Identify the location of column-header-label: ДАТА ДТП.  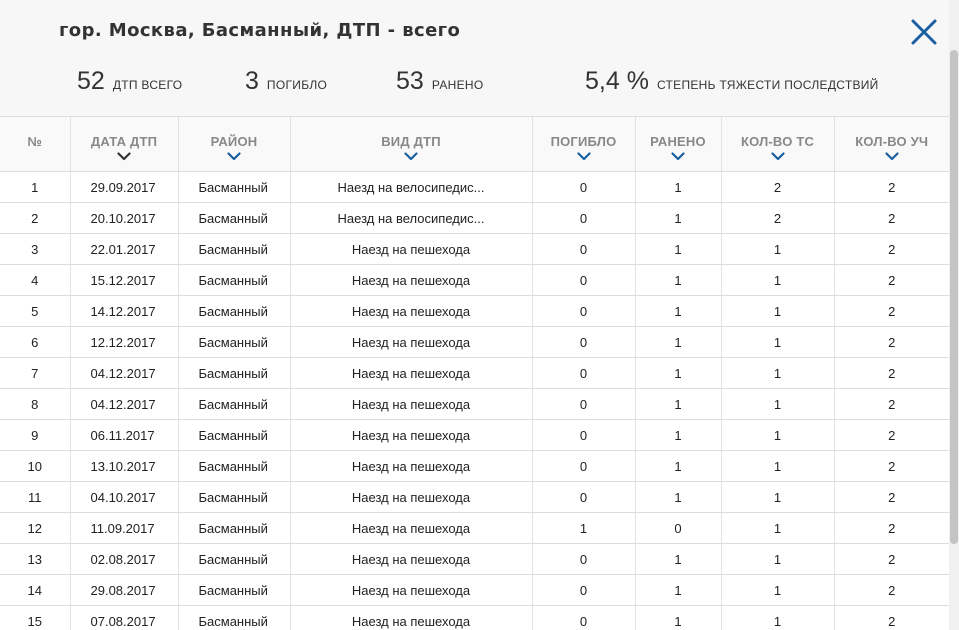
(124, 141).